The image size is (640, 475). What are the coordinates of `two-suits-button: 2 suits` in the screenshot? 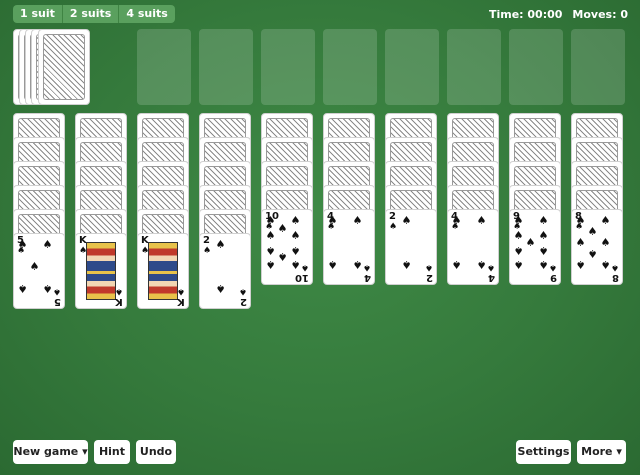 It's located at (89, 14).